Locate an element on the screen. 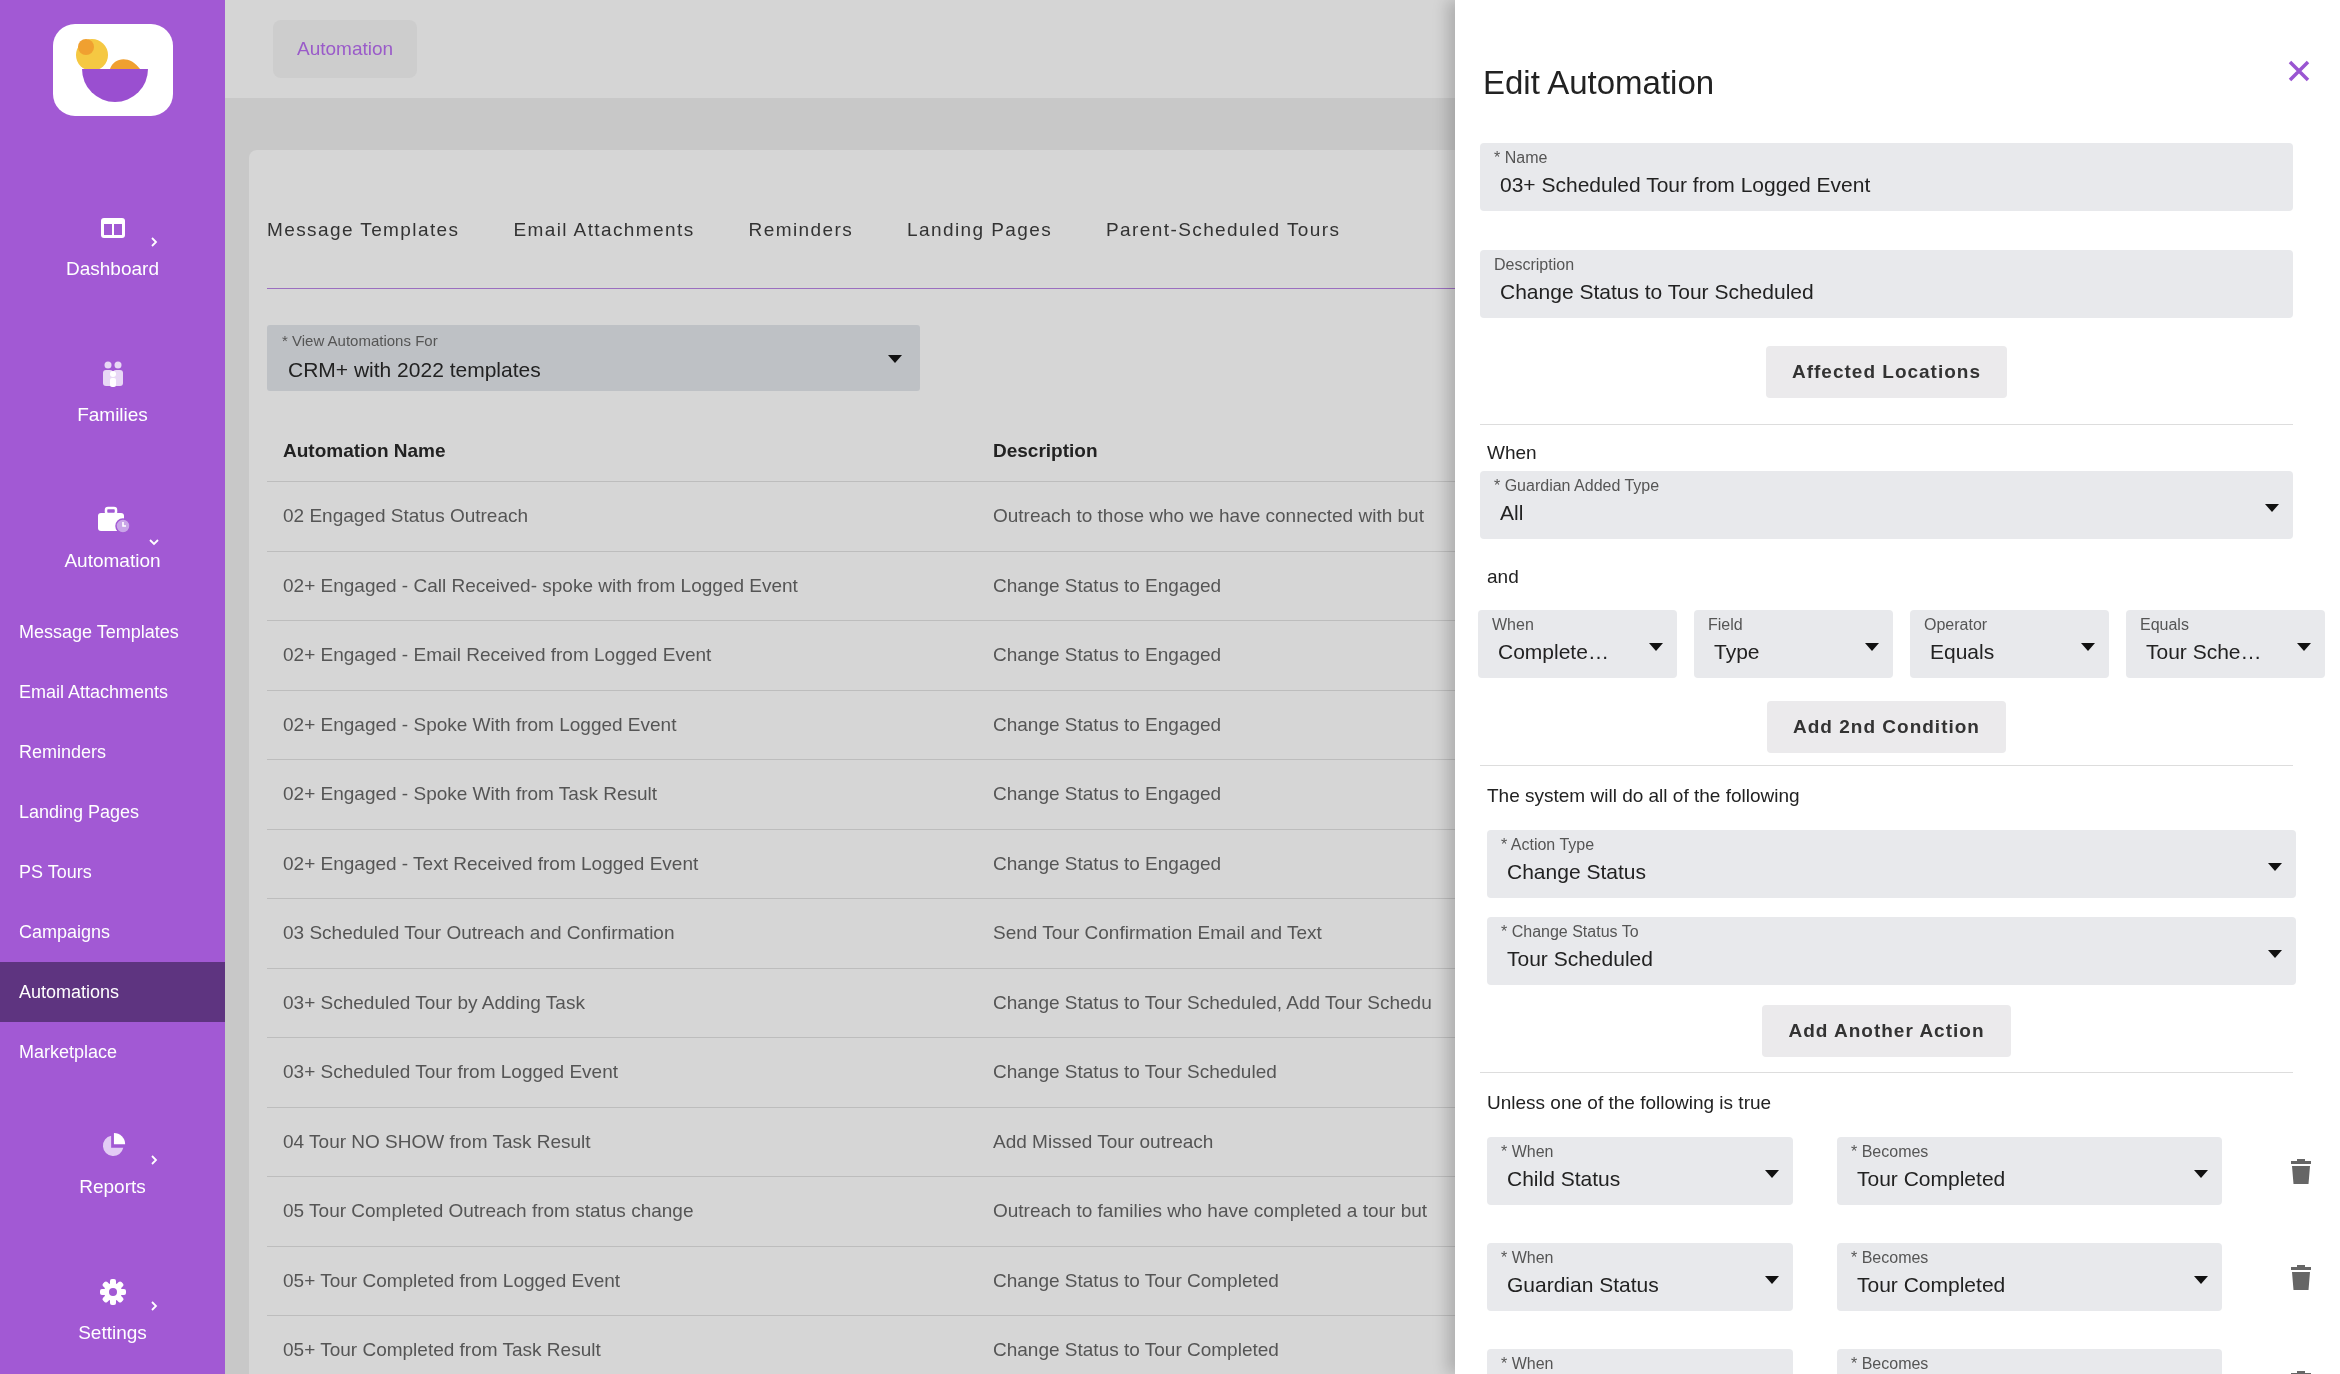  sidebar-subitem: Automations is located at coordinates (112, 992).